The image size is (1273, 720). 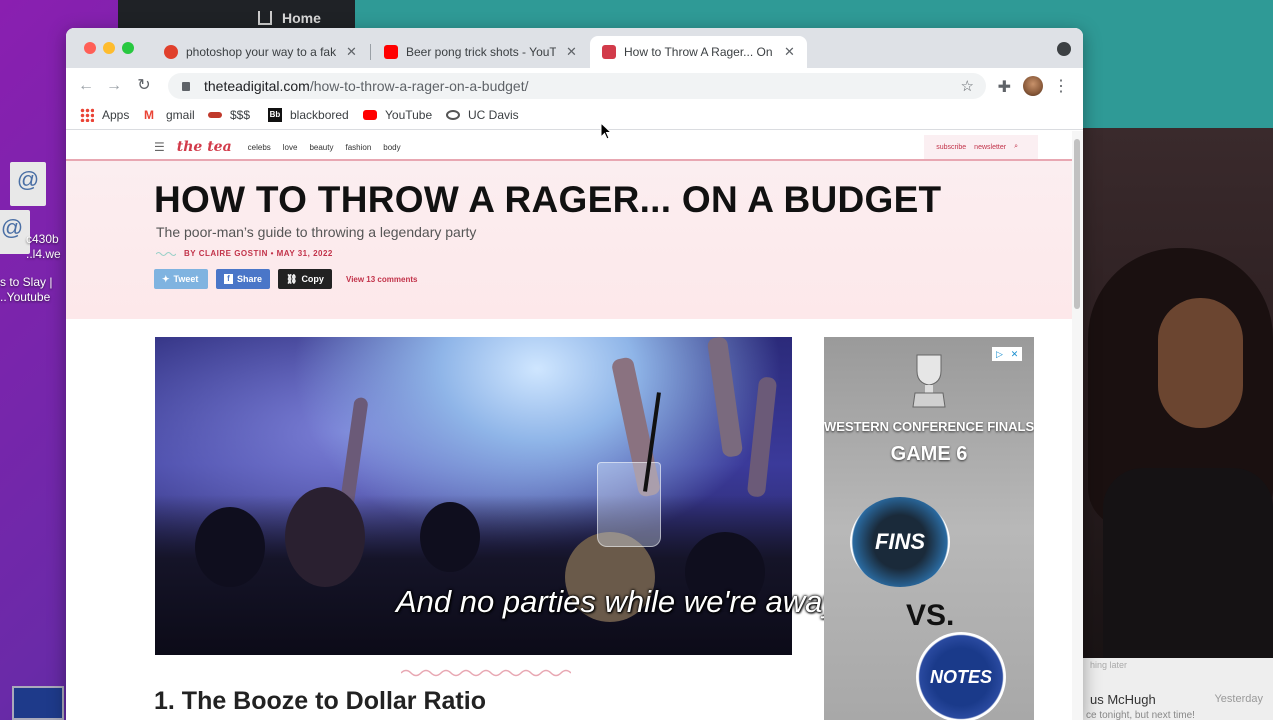 What do you see at coordinates (1200, 363) in the screenshot?
I see `person-face` at bounding box center [1200, 363].